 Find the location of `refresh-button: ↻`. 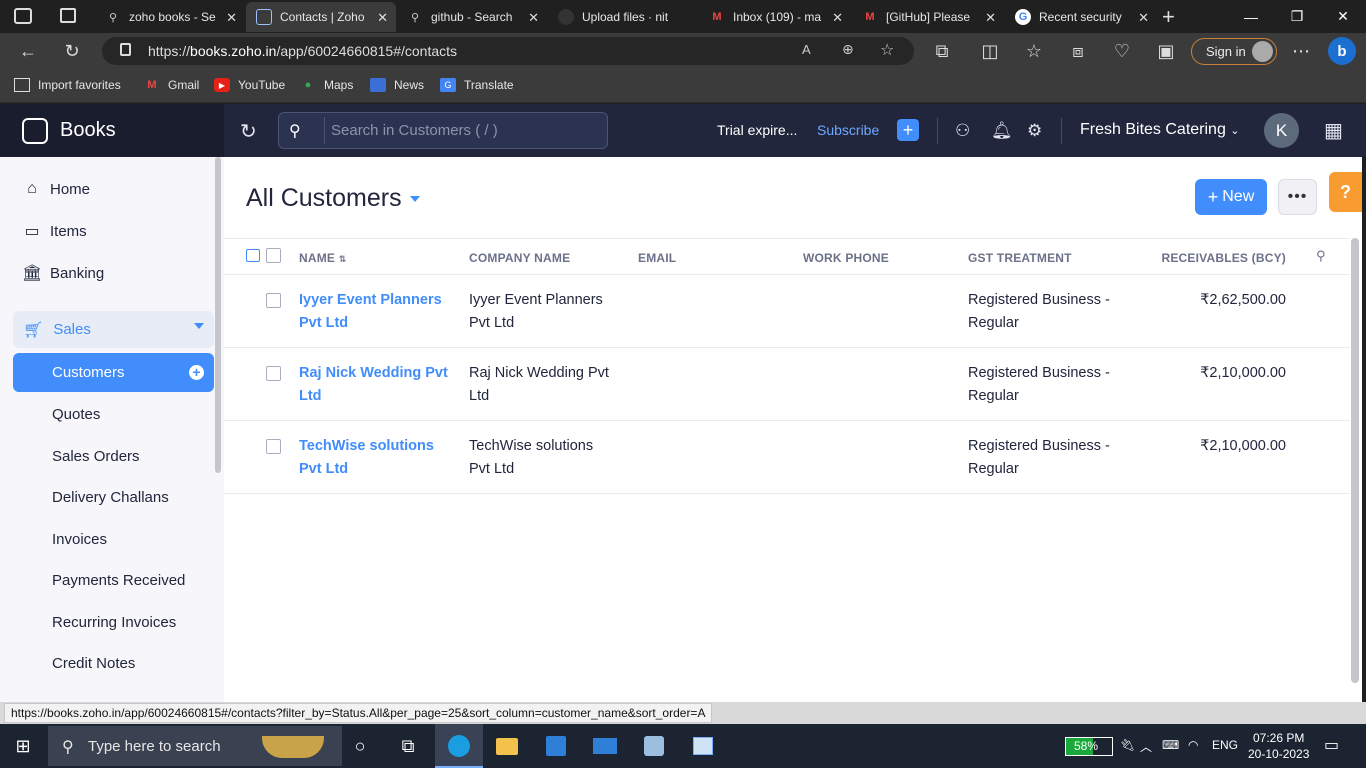

refresh-button: ↻ is located at coordinates (72, 51).